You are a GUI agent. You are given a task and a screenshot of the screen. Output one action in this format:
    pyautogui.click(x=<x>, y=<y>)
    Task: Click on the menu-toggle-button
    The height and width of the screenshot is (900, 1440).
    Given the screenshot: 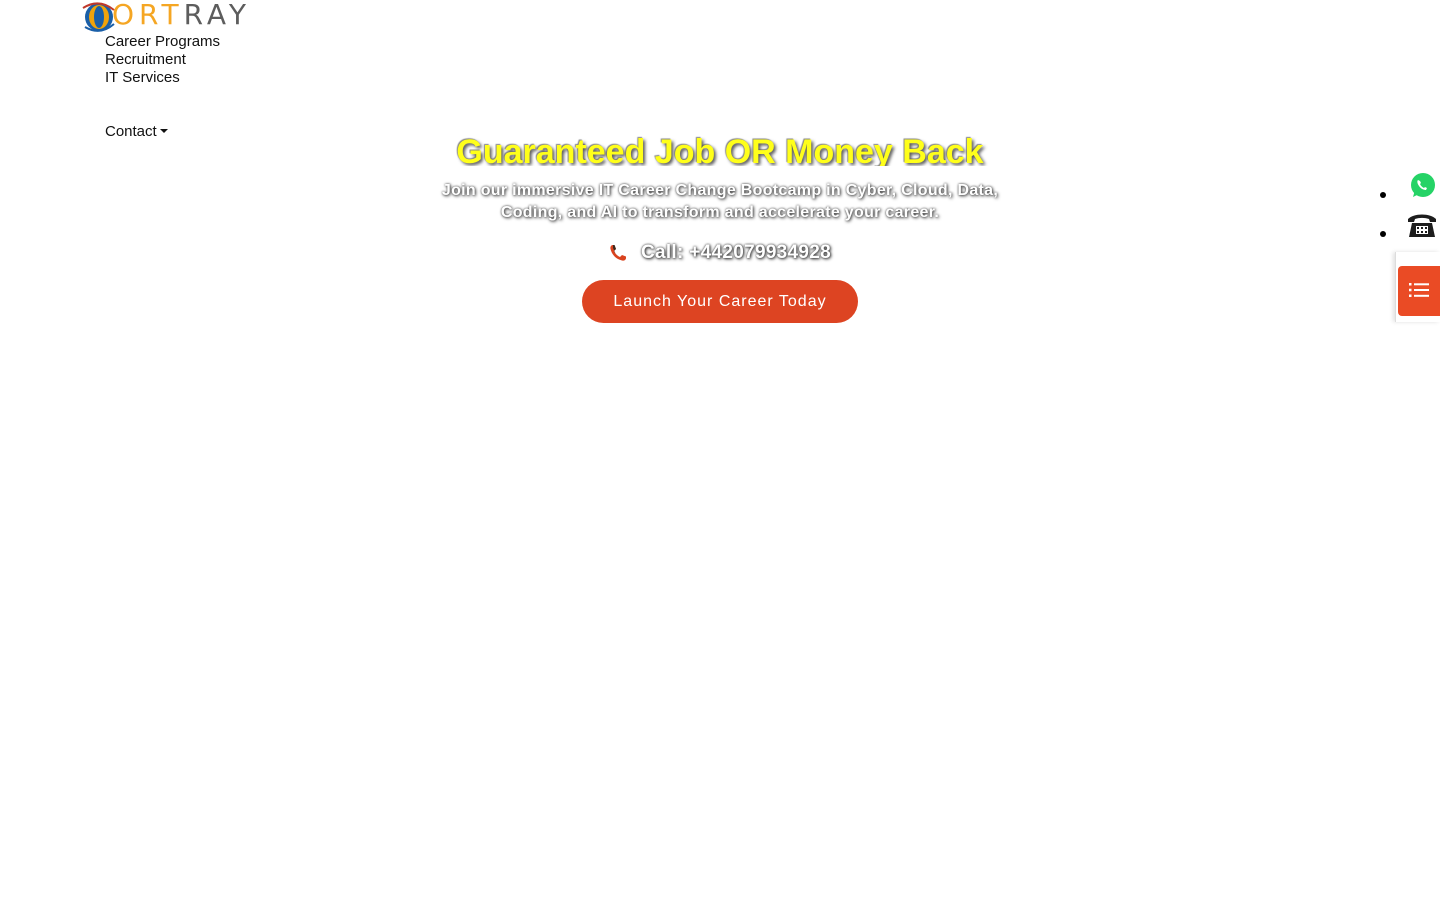 What is the action you would take?
    pyautogui.click(x=1419, y=291)
    